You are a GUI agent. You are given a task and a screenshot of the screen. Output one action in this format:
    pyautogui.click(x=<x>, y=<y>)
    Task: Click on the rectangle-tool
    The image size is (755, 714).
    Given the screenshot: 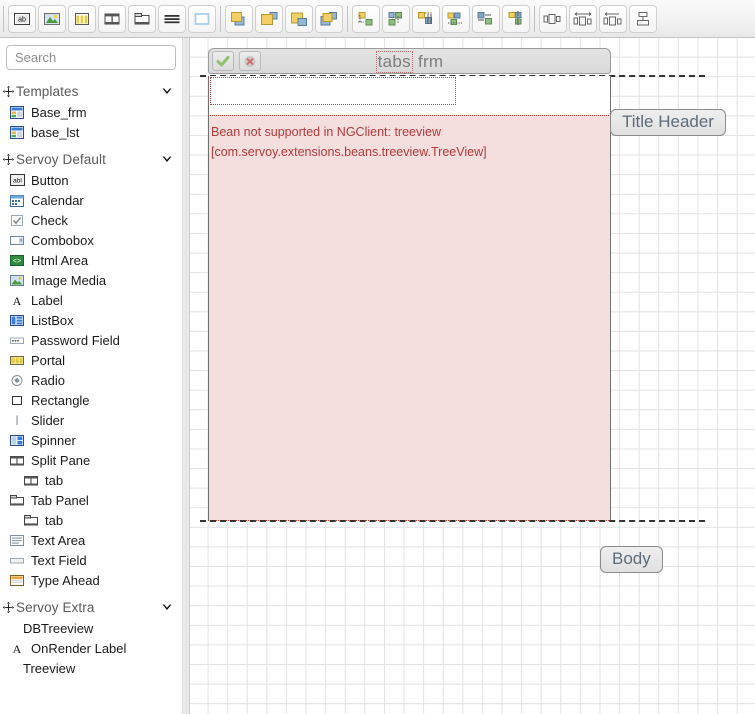 What is the action you would take?
    pyautogui.click(x=202, y=18)
    